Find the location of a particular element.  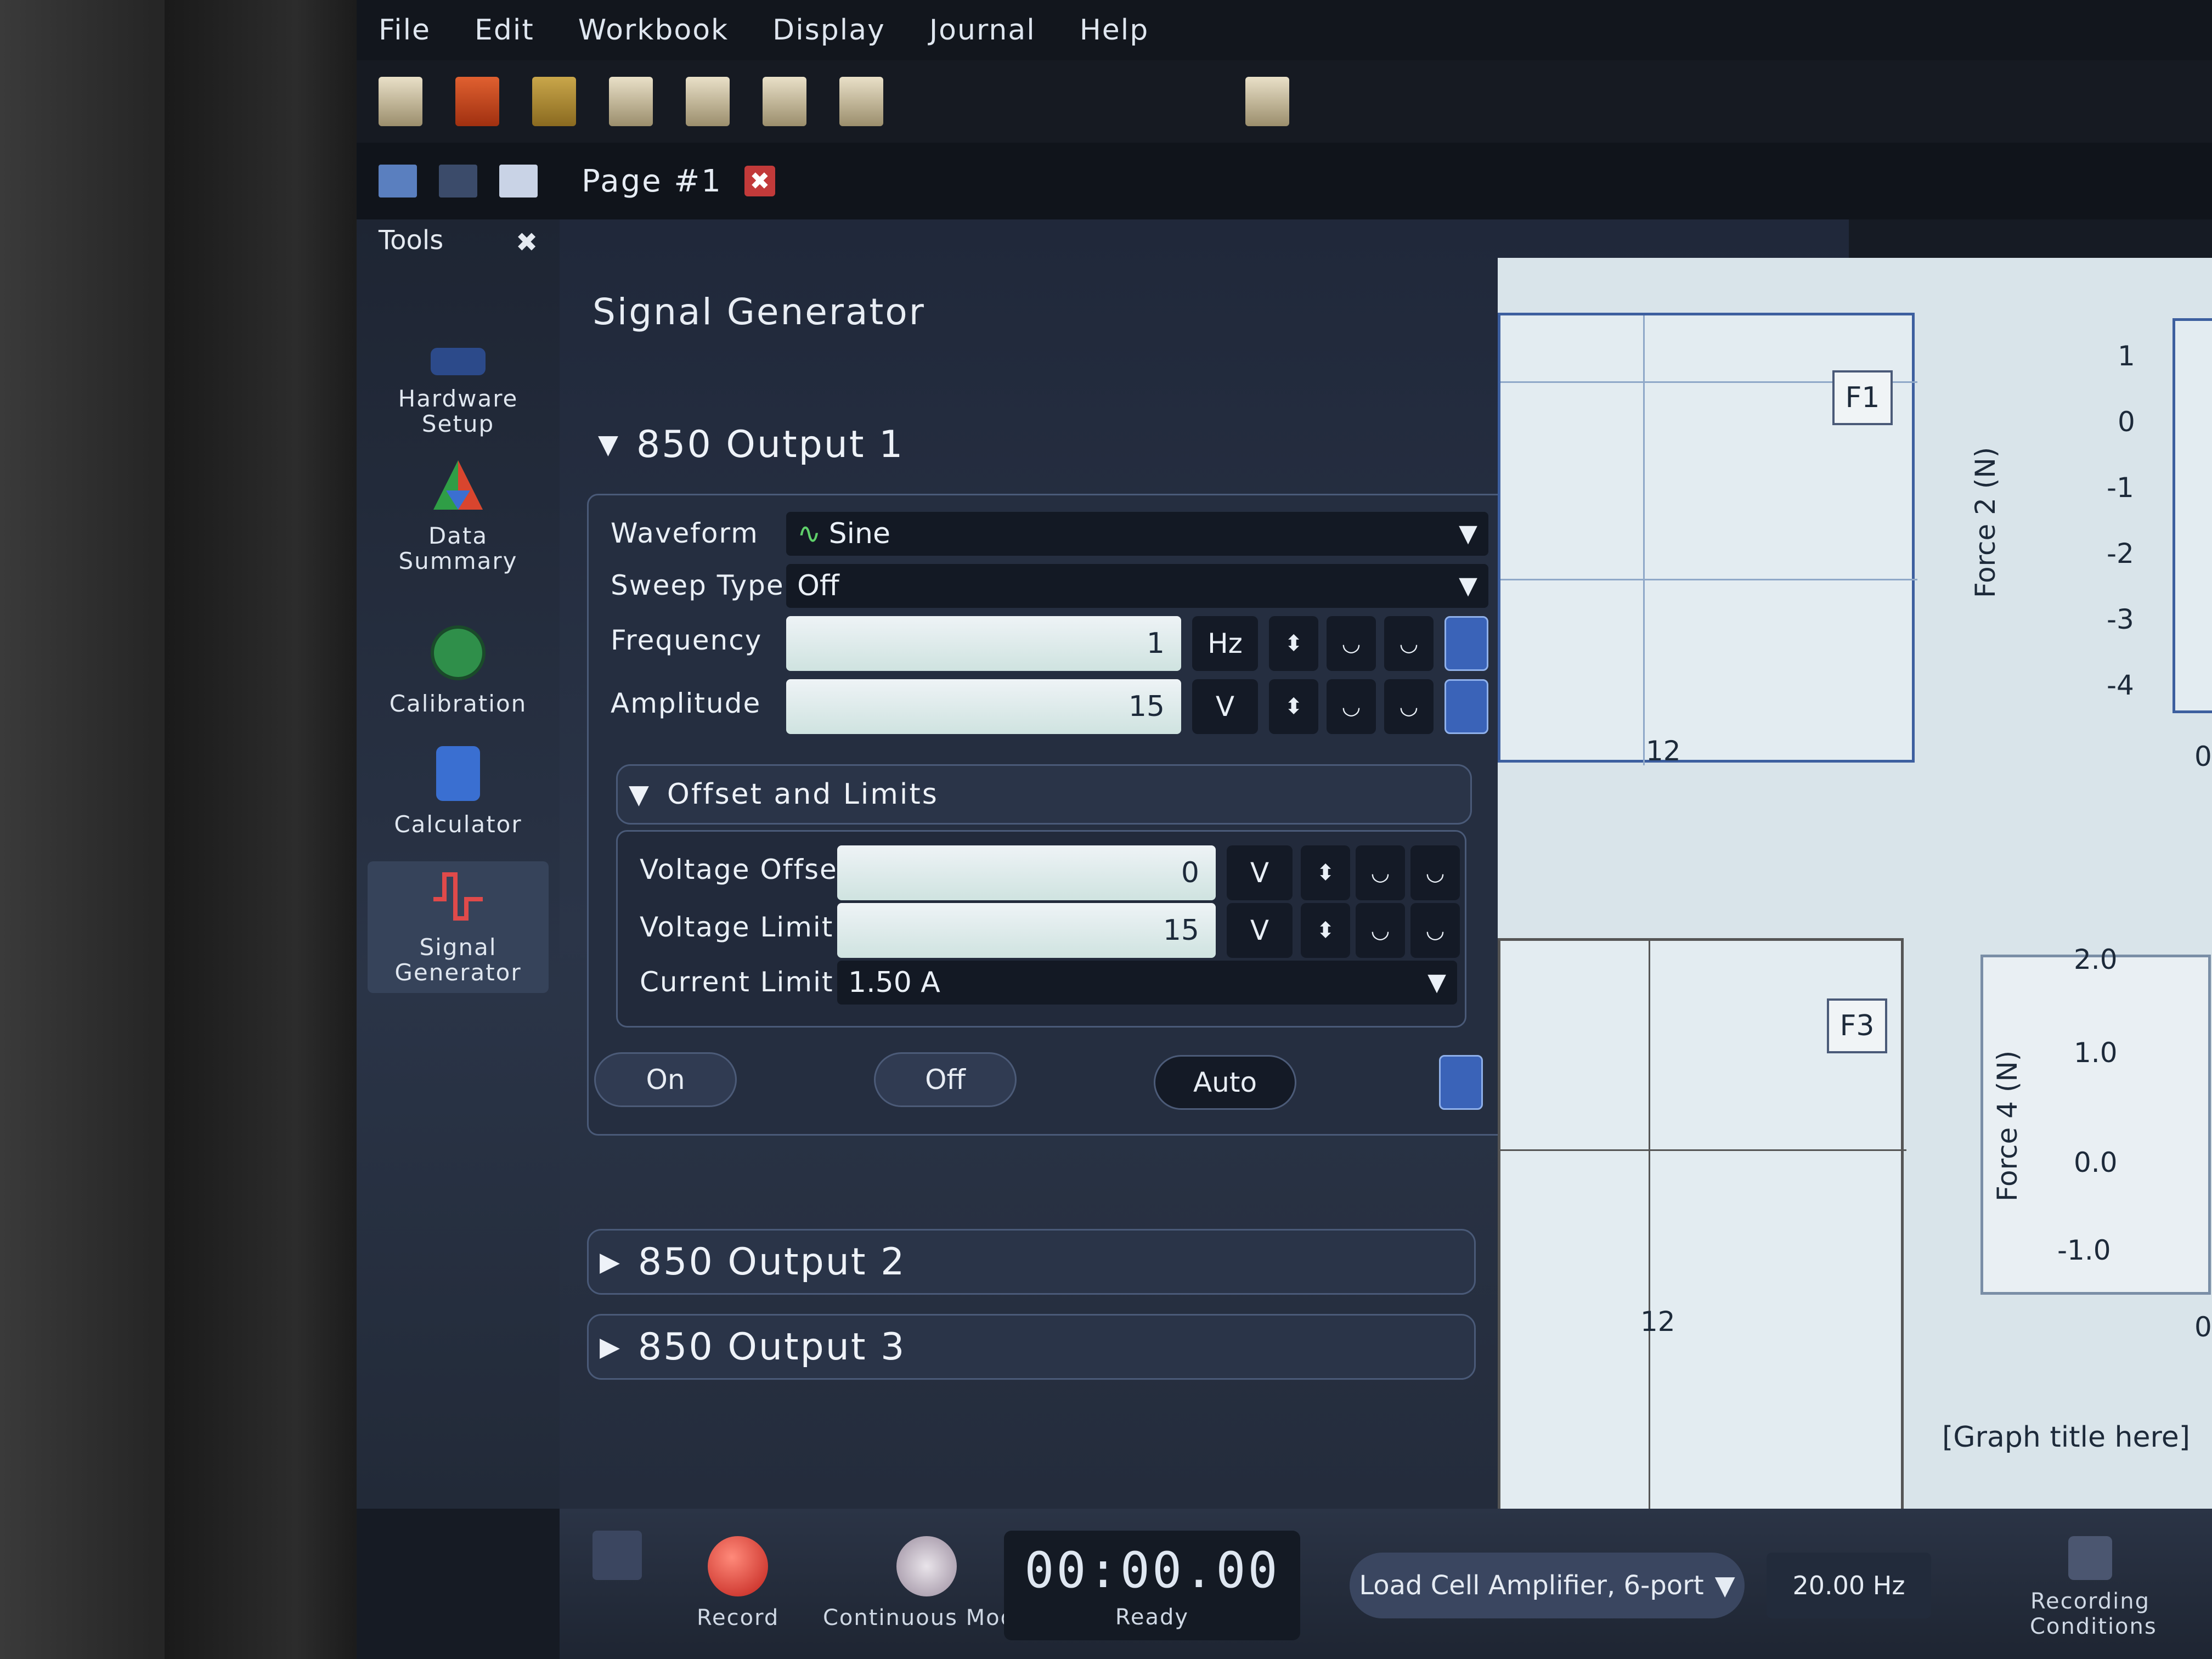

sensor-dropdown: Load Cell Amplifier, 6-port ▼ is located at coordinates (1548, 1586).